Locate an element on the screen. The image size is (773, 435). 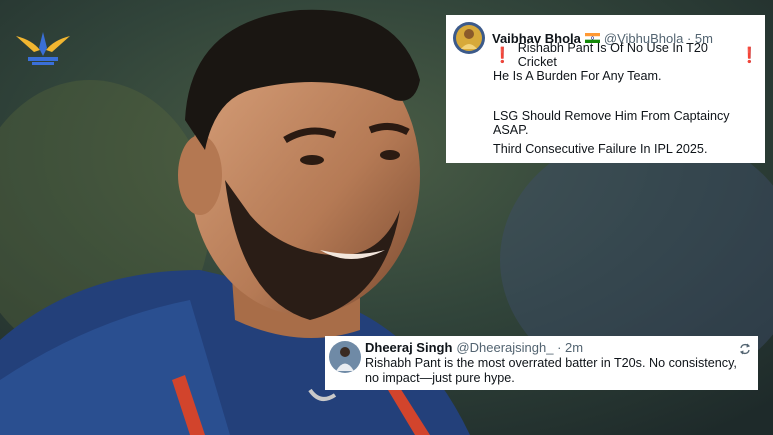
tweet-text-para1: He Is A Burden For Any Team. is located at coordinates (577, 76).